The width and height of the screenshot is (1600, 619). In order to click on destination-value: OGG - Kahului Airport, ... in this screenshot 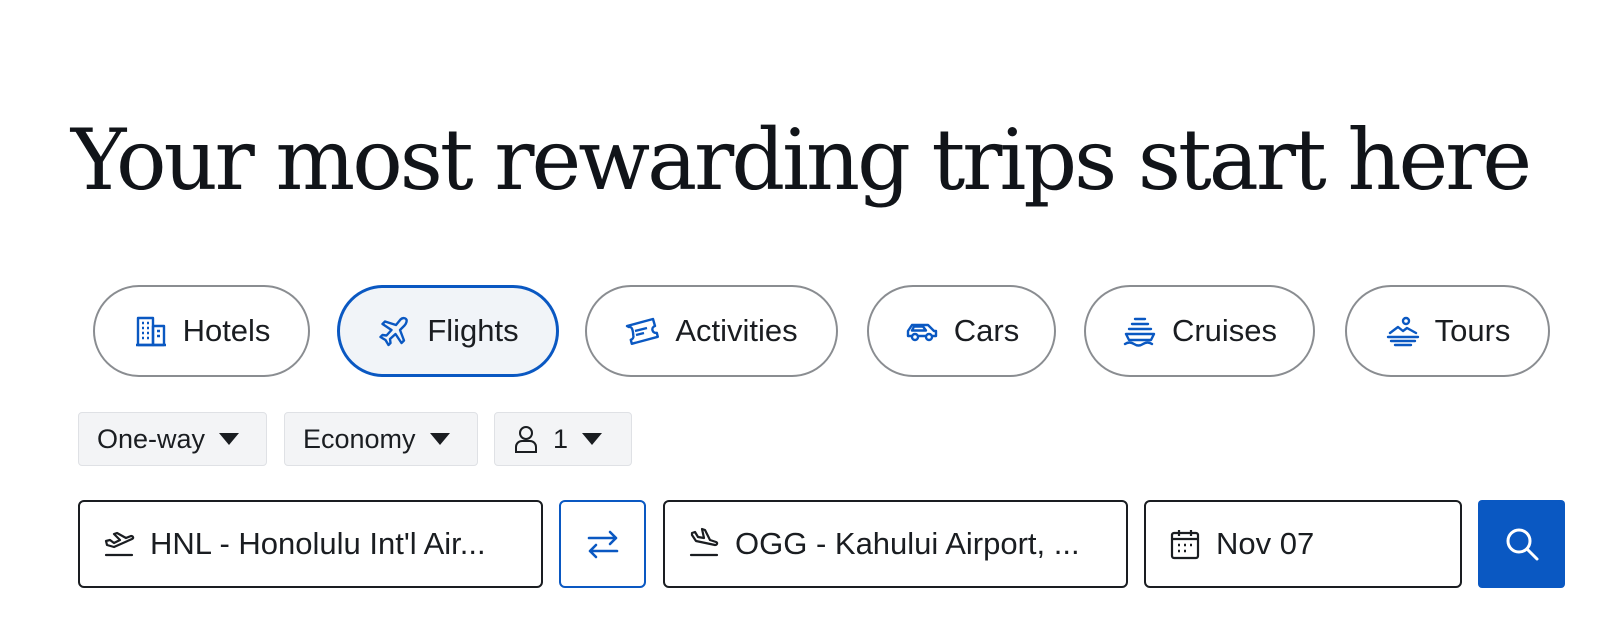, I will do `click(907, 543)`.